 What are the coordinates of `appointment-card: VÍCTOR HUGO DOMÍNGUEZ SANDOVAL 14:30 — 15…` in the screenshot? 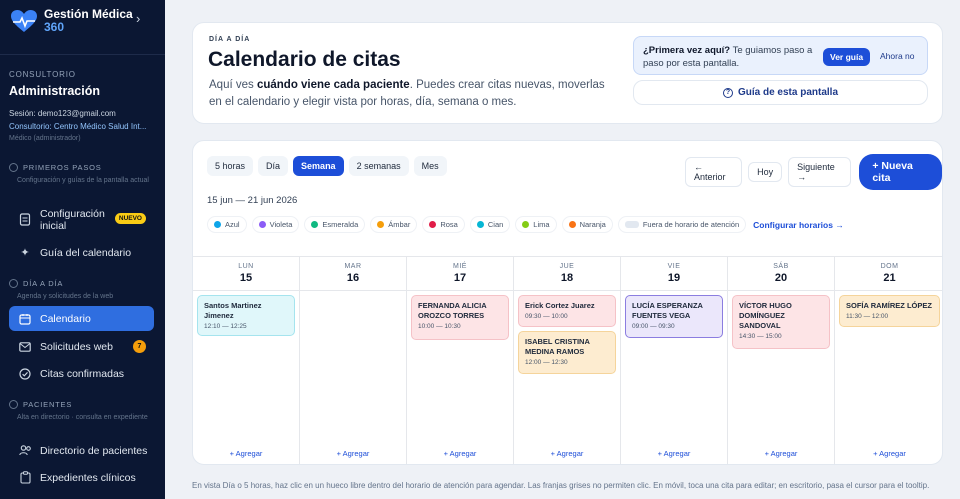 It's located at (781, 322).